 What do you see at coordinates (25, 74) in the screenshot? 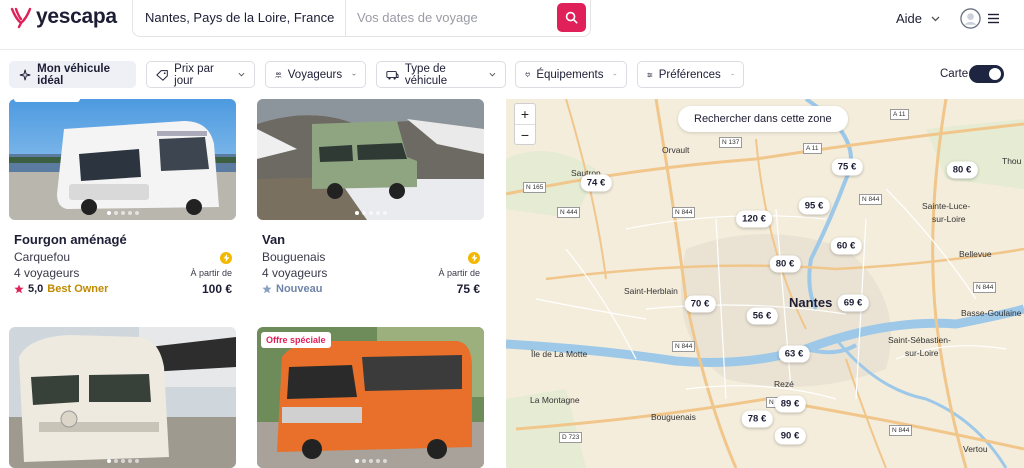
I see `sparkle-icon` at bounding box center [25, 74].